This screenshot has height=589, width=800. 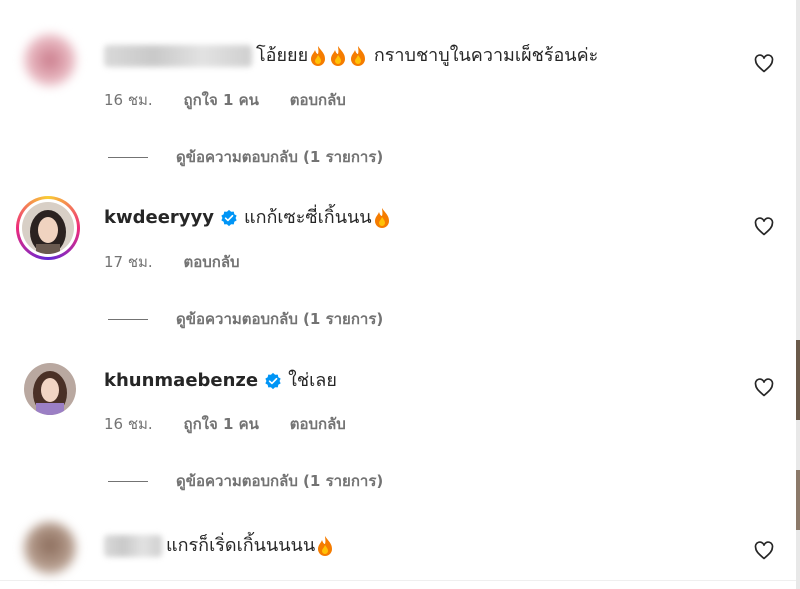 I want to click on bottom-divider, so click(x=398, y=580).